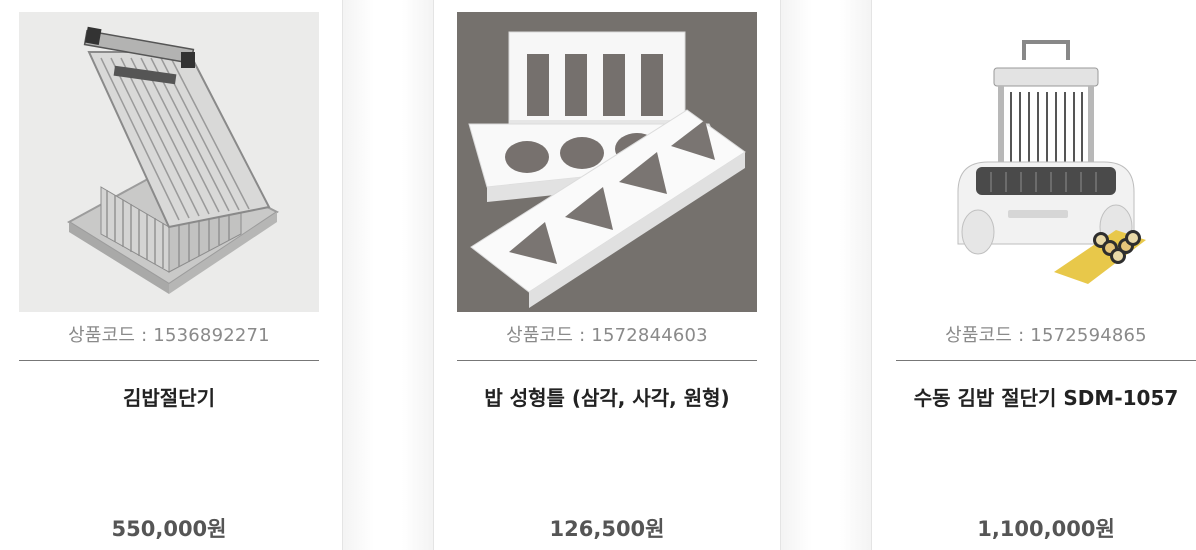  What do you see at coordinates (169, 529) in the screenshot?
I see `product-price: 550,000원` at bounding box center [169, 529].